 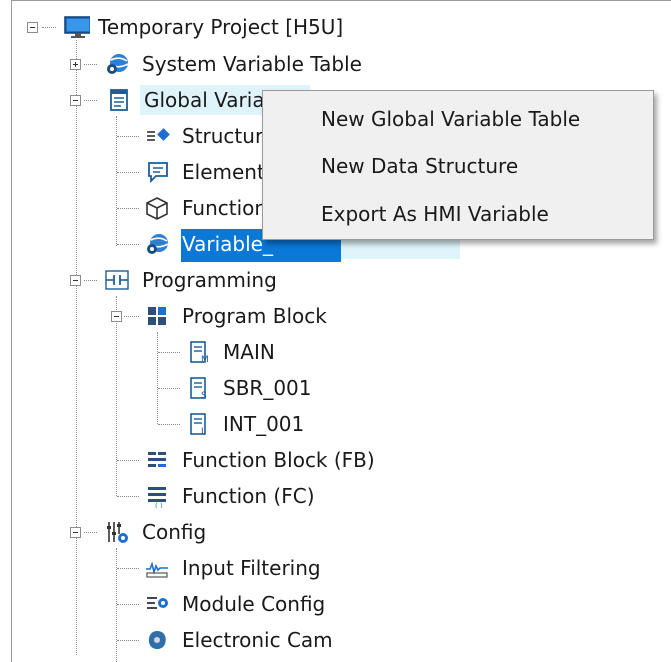 I want to click on programming-label: Programming, so click(x=209, y=280).